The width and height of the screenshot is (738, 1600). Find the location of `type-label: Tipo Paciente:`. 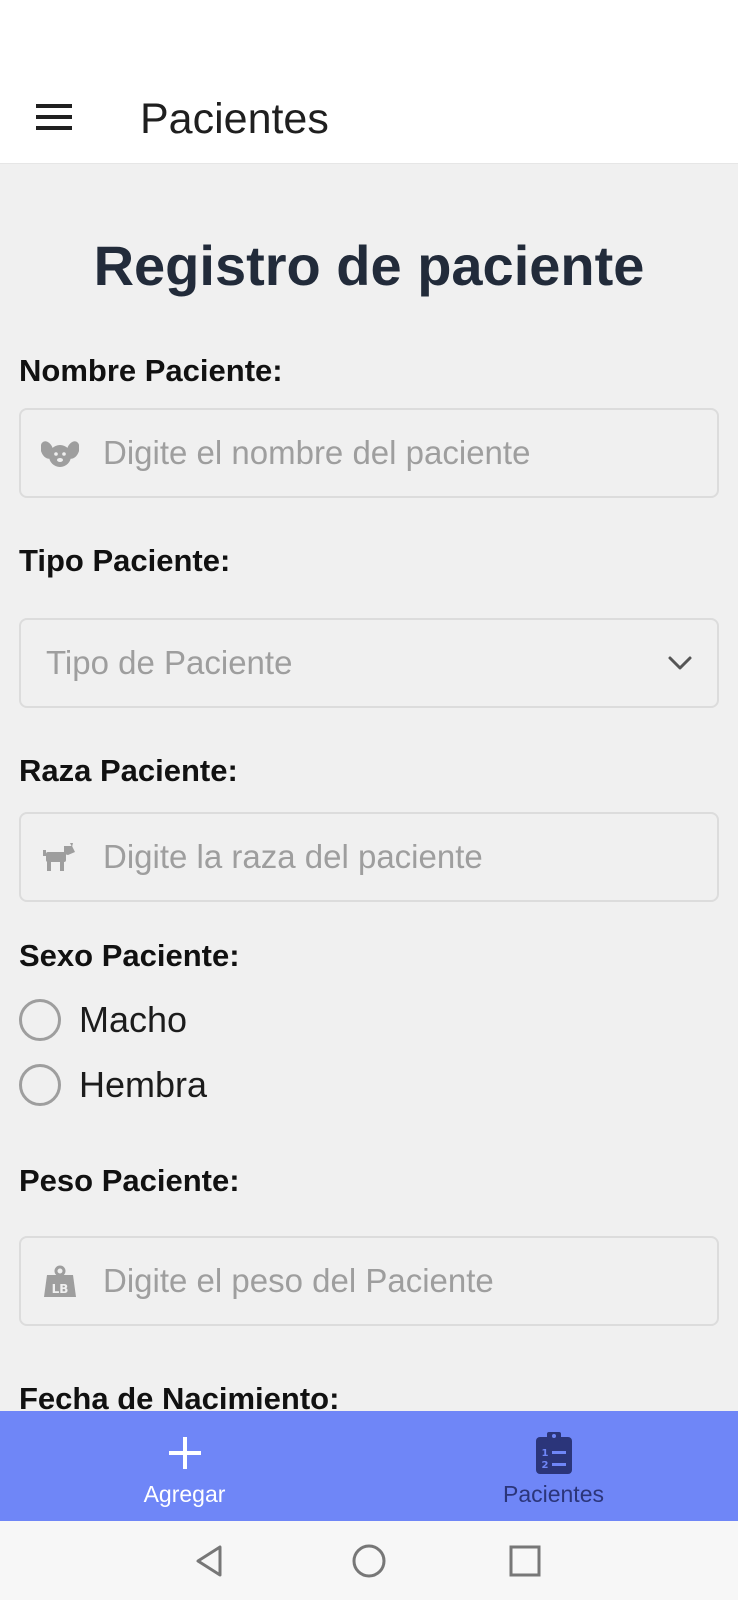

type-label: Tipo Paciente: is located at coordinates (125, 560).